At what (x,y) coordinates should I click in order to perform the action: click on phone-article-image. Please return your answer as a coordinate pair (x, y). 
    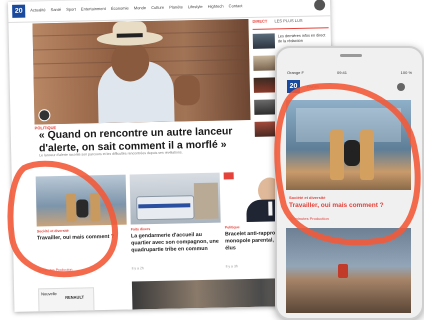
    Looking at the image, I should click on (348, 145).